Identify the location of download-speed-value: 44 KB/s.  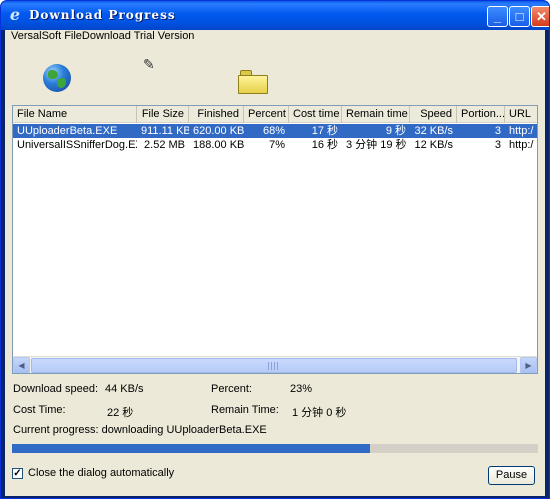
(124, 389).